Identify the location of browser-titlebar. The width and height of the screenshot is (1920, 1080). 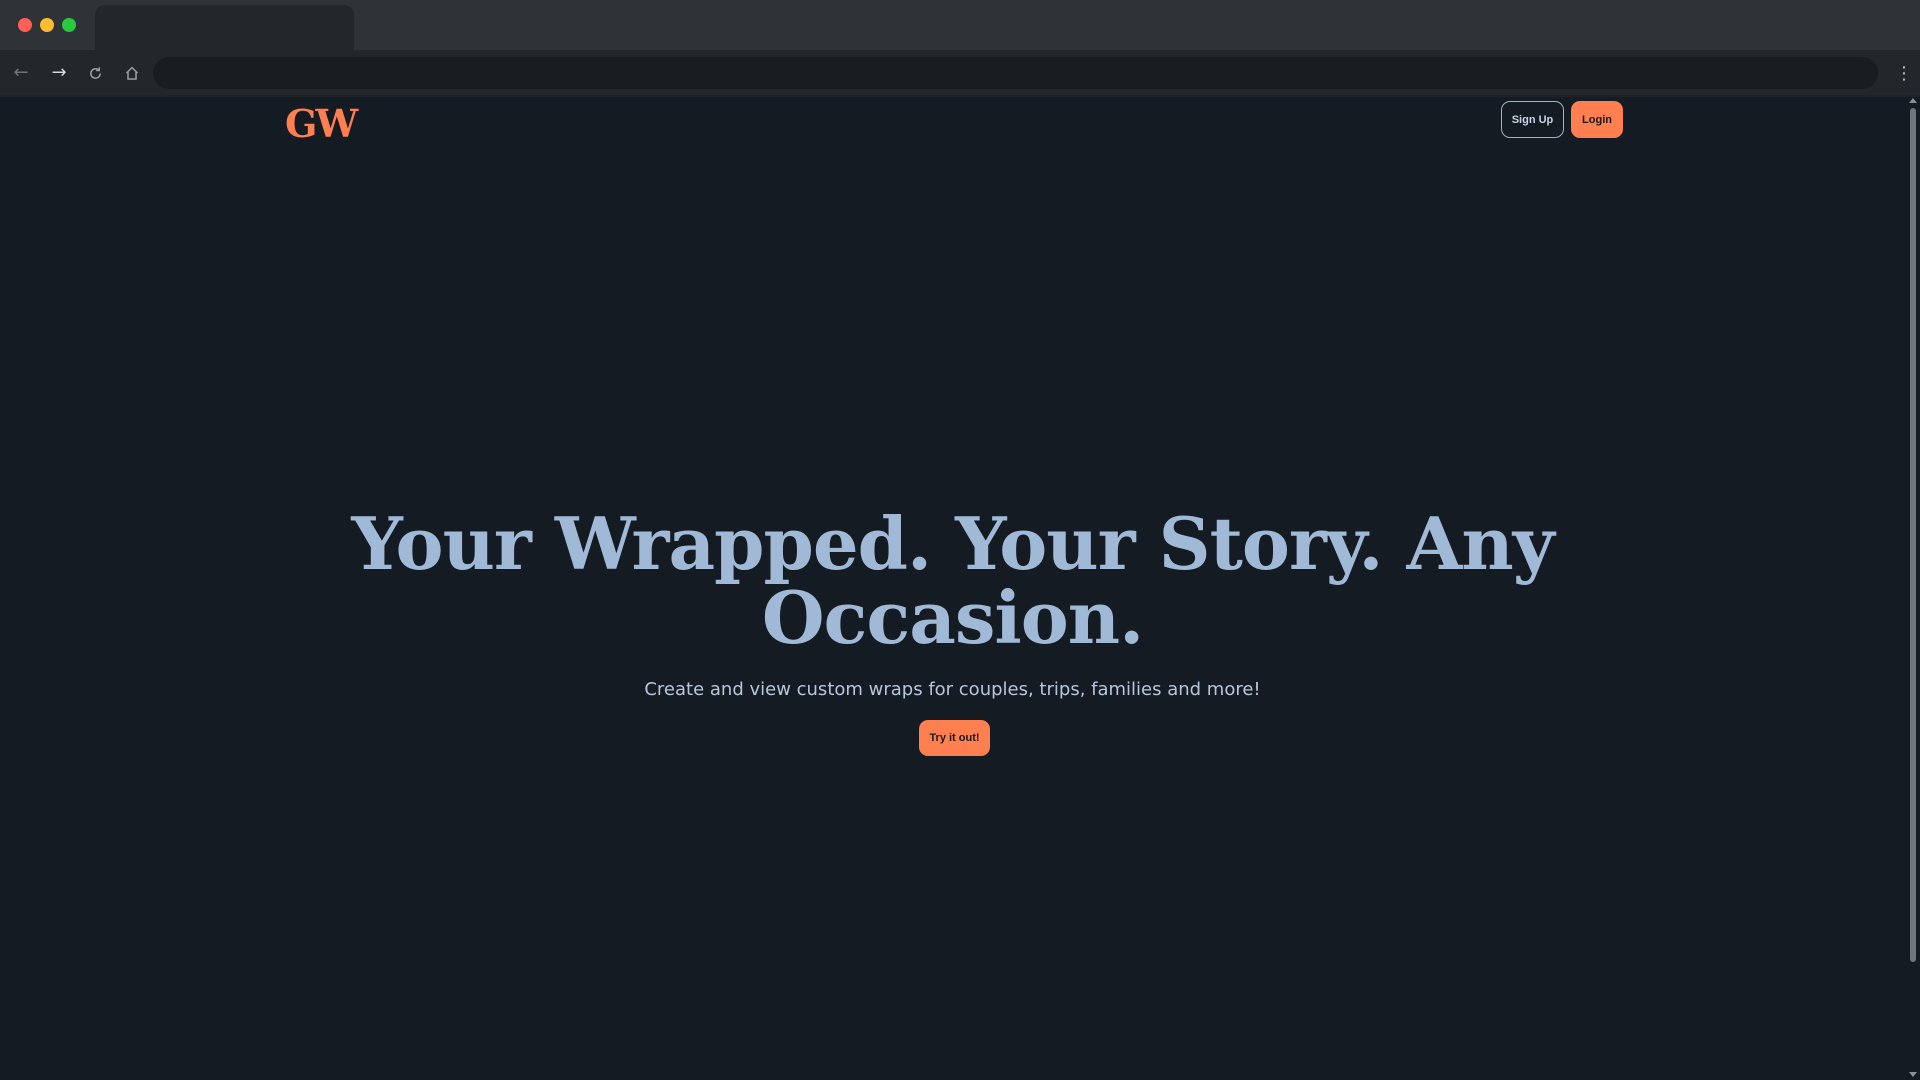
(960, 25).